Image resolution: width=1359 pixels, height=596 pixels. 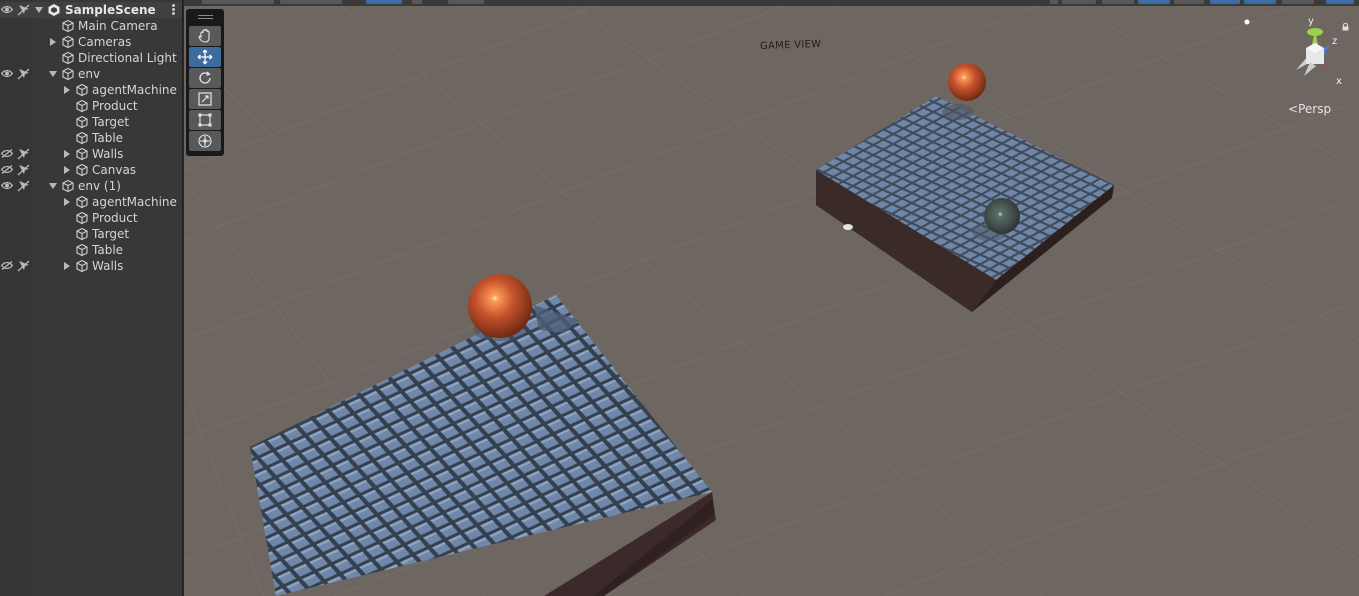 I want to click on product-ball-far, so click(x=967, y=82).